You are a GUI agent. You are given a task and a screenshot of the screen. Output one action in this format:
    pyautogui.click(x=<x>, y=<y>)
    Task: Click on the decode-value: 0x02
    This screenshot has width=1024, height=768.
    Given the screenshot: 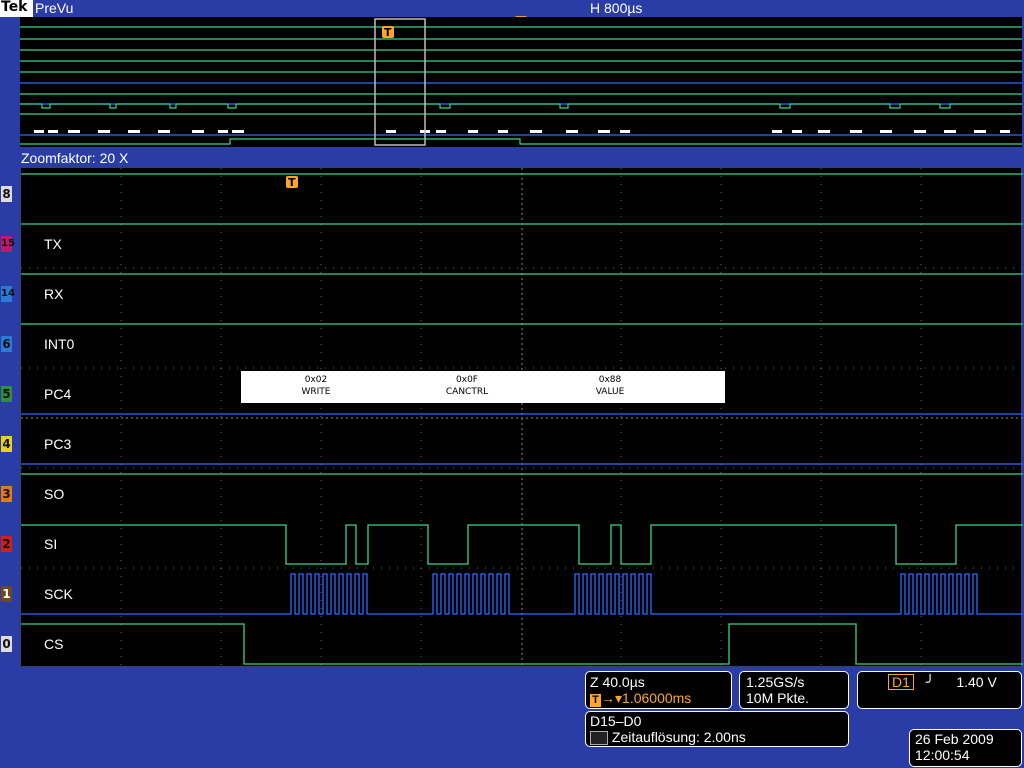 What is the action you would take?
    pyautogui.click(x=316, y=380)
    